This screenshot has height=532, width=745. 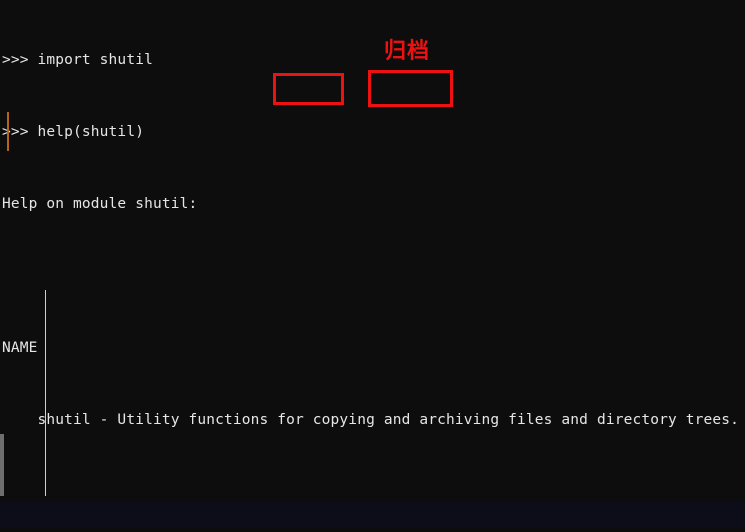 What do you see at coordinates (77, 60) in the screenshot?
I see `terminal-line: >>> import shutil` at bounding box center [77, 60].